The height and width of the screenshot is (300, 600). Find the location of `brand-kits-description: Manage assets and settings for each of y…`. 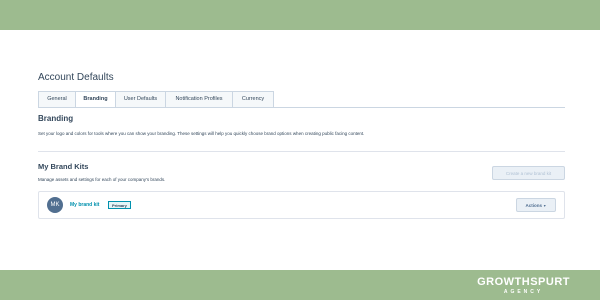

brand-kits-description: Manage assets and settings for each of y… is located at coordinates (102, 179).